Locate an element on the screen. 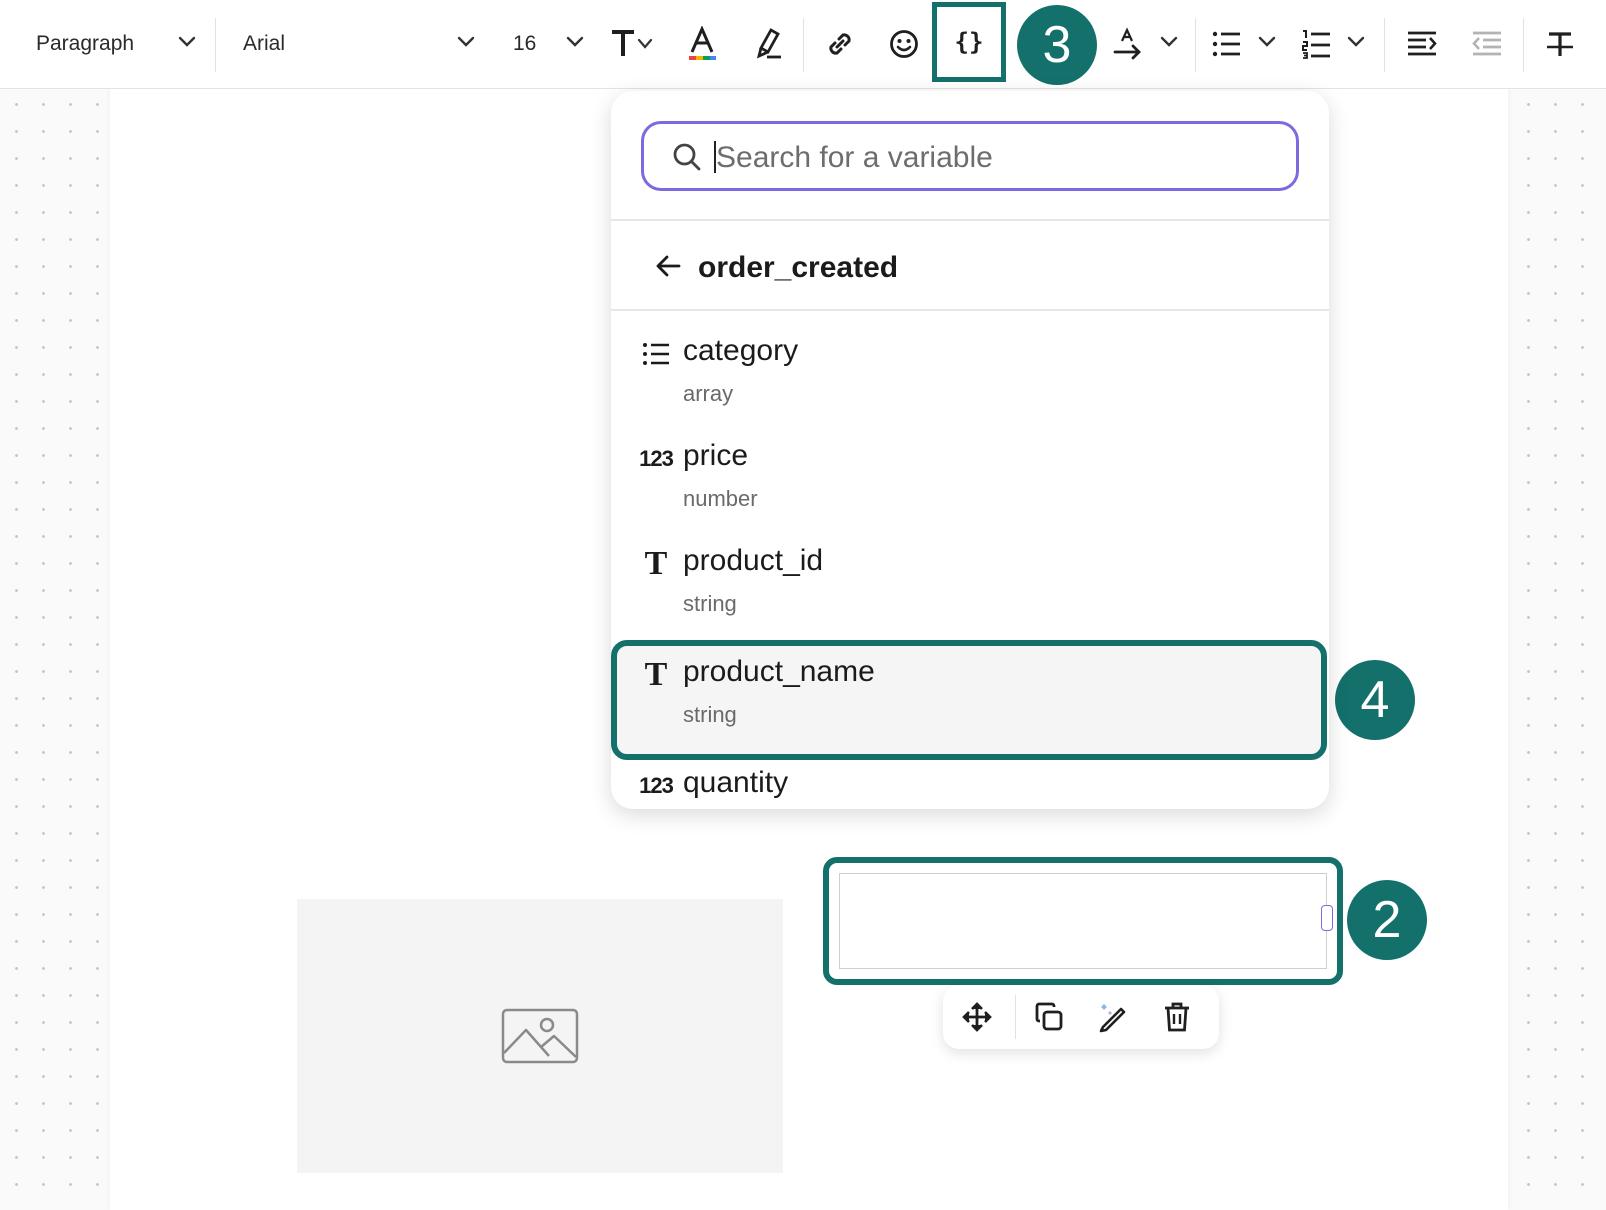  font-size-label: 16 is located at coordinates (525, 43).